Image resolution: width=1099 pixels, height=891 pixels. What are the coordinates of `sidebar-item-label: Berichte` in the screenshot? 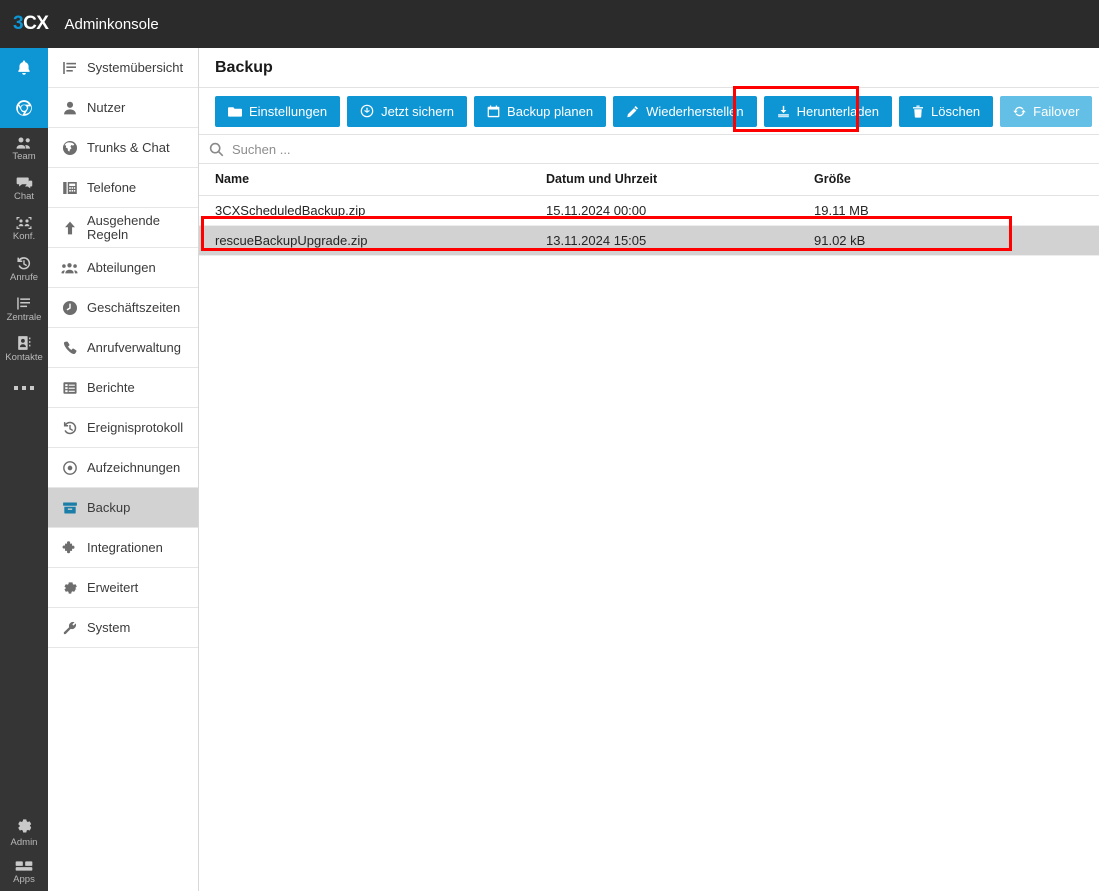 It's located at (111, 387).